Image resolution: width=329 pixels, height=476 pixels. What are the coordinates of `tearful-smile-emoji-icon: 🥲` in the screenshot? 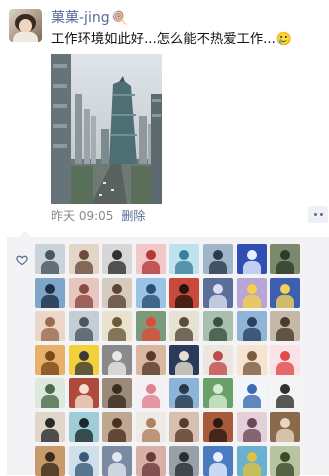 It's located at (284, 39).